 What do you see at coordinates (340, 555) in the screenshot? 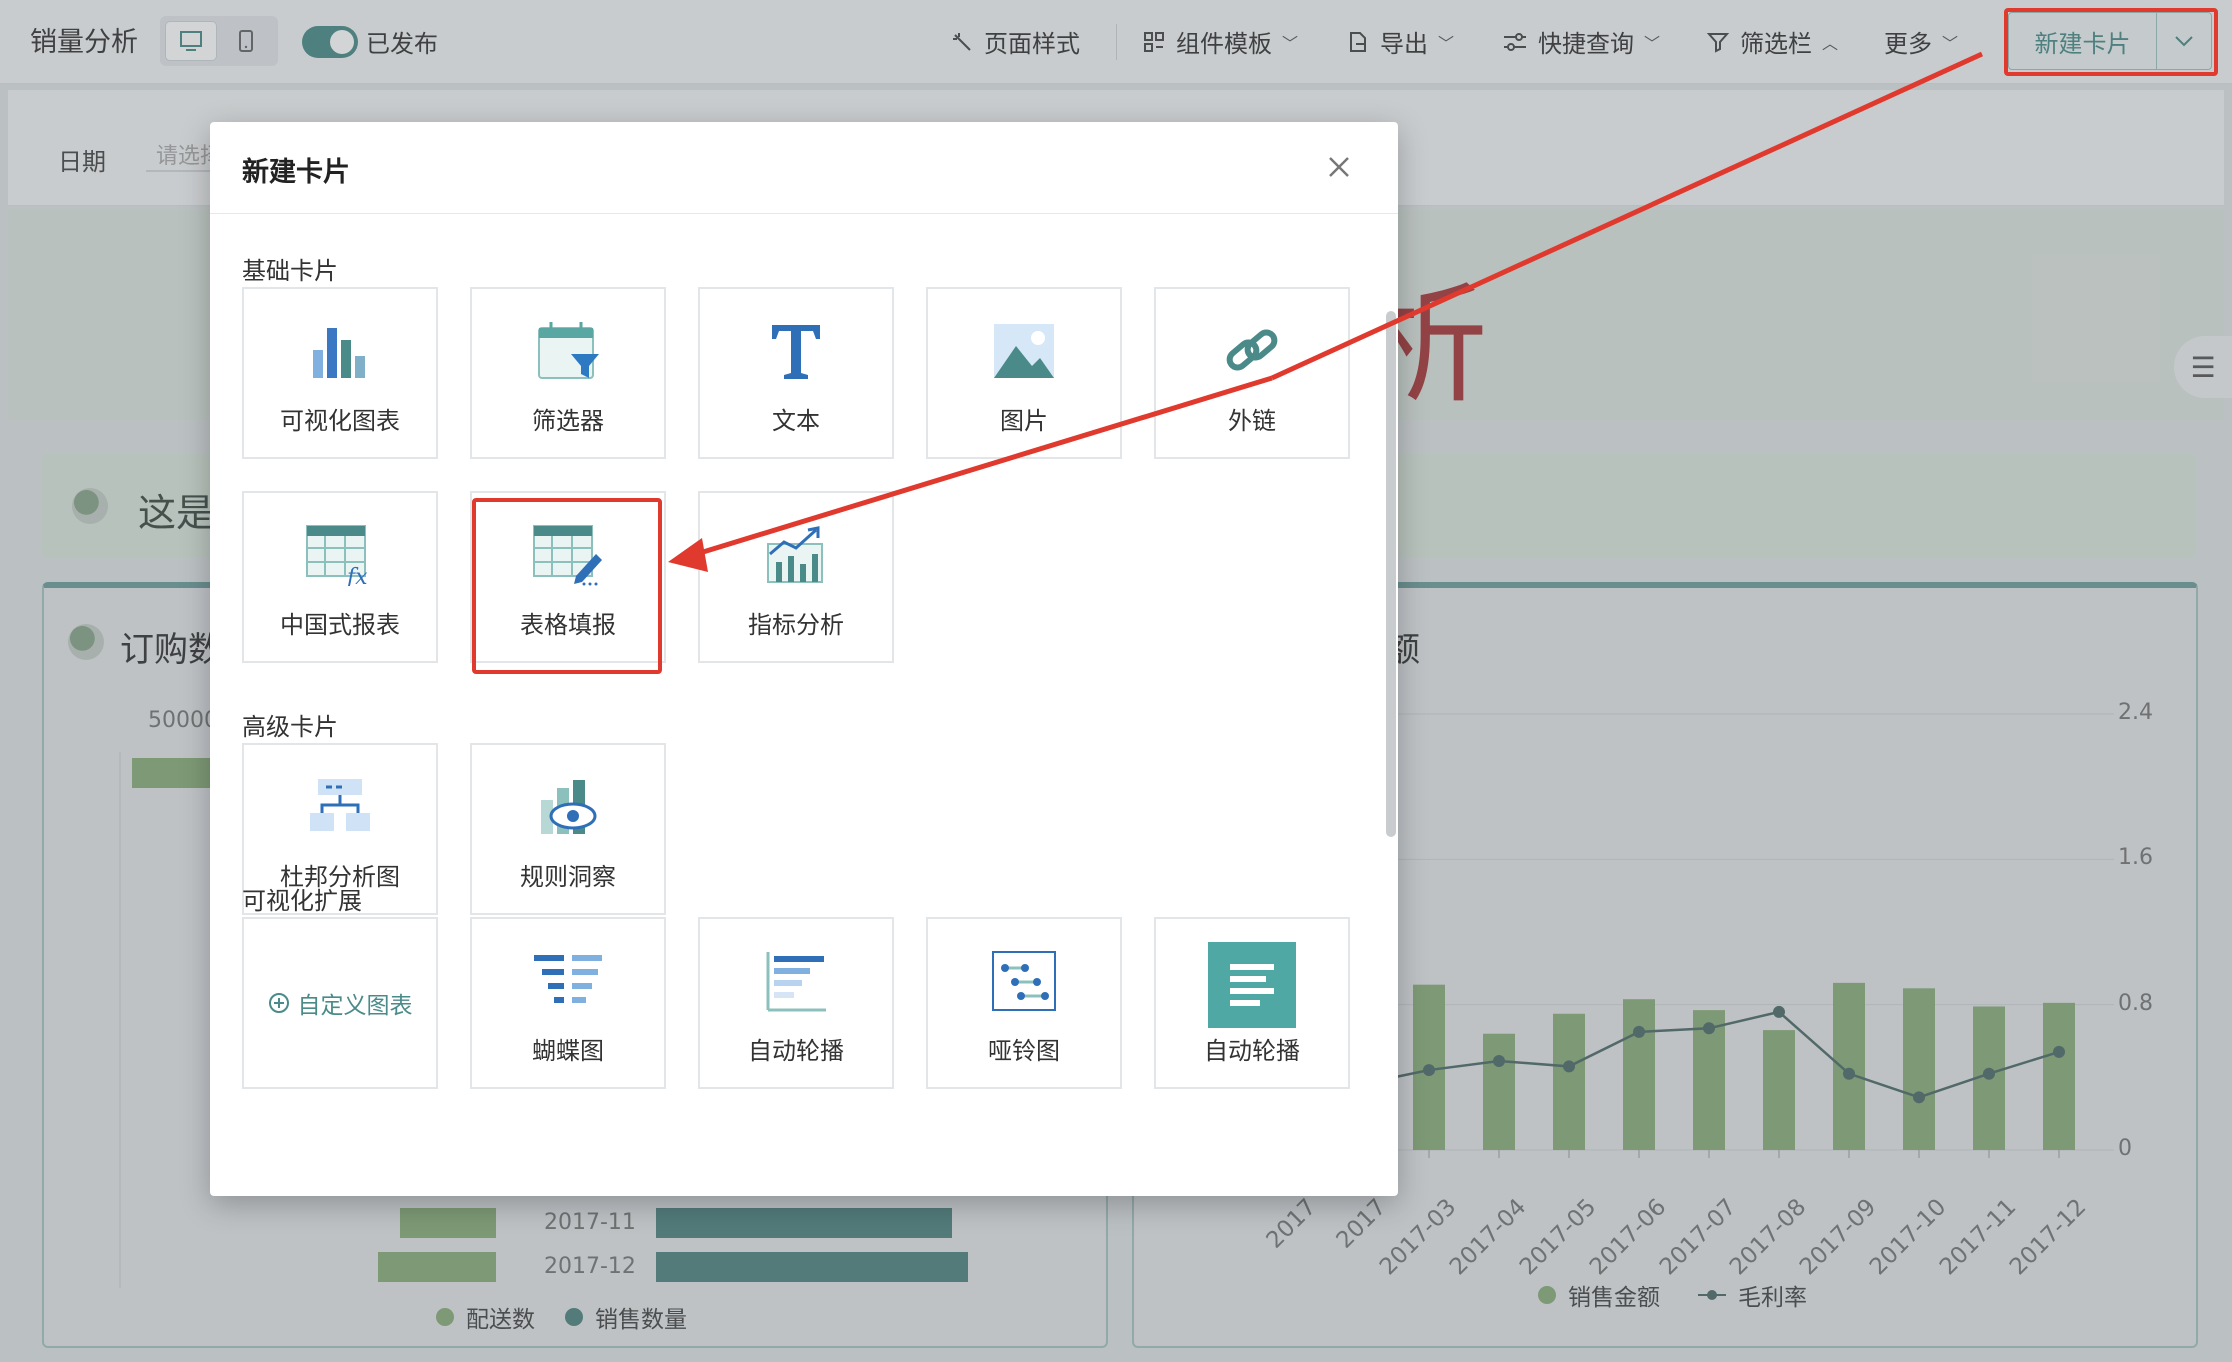
I see `table-fx-icon: fx` at bounding box center [340, 555].